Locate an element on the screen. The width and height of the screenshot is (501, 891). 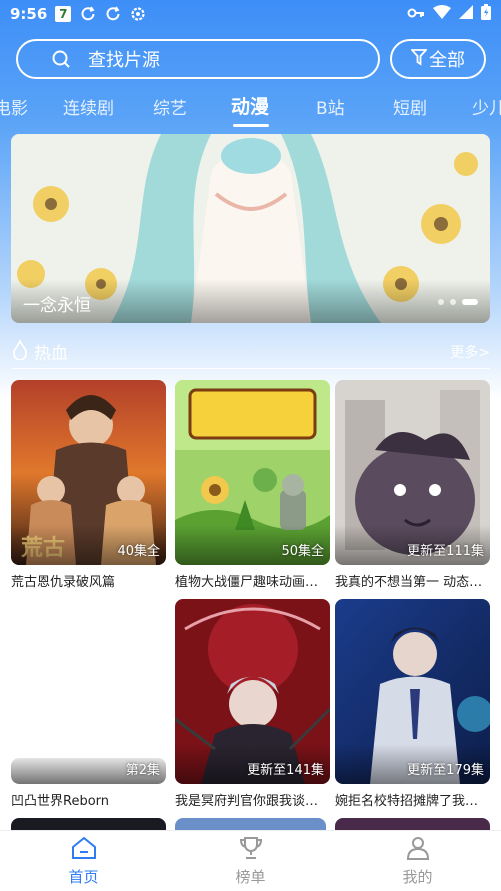
banner-pager is located at coordinates (458, 302).